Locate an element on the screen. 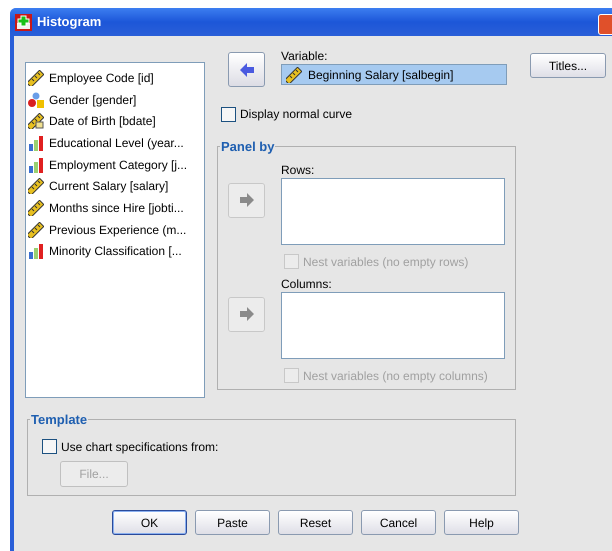 This screenshot has width=612, height=551. dialog-button: Reset is located at coordinates (315, 522).